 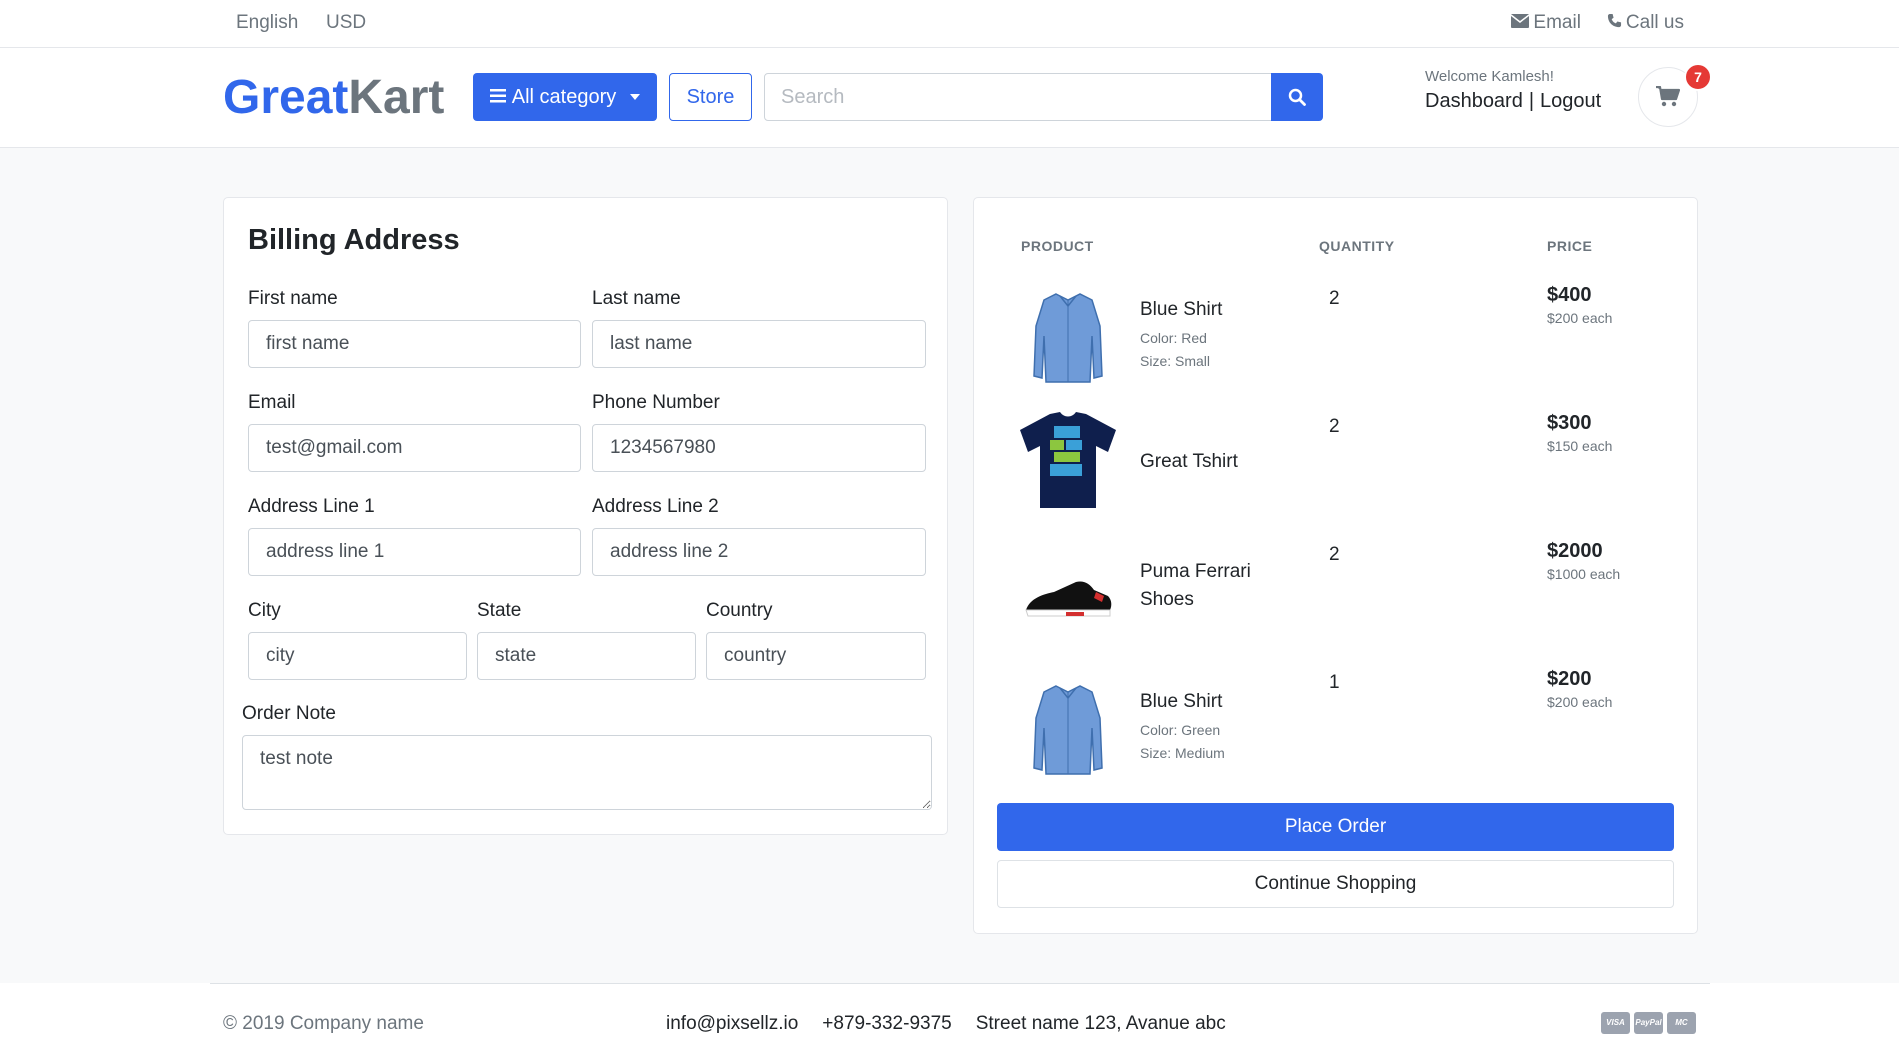 What do you see at coordinates (499, 610) in the screenshot?
I see `state-label: State` at bounding box center [499, 610].